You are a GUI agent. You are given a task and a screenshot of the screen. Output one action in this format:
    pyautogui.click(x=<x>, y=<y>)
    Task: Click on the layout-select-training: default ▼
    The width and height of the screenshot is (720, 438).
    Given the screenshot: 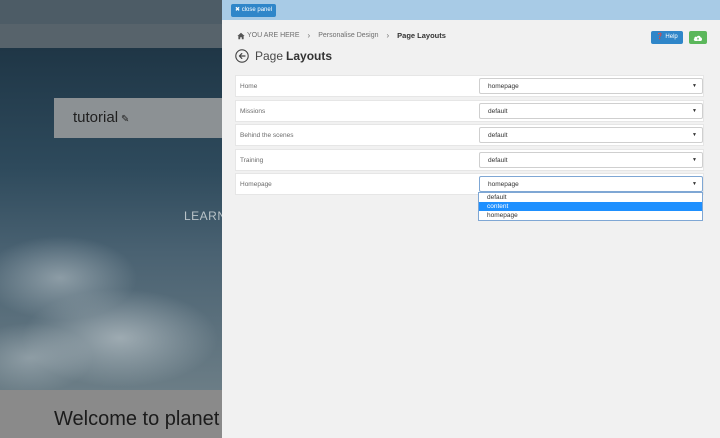 What is the action you would take?
    pyautogui.click(x=591, y=159)
    